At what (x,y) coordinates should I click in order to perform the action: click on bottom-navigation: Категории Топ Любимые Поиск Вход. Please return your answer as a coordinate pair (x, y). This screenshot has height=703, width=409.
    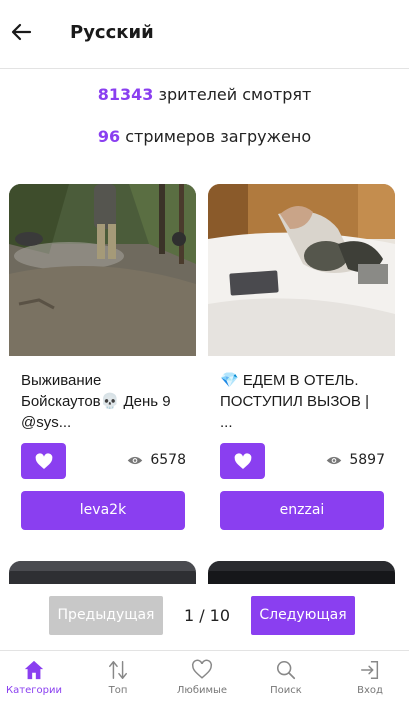
    Looking at the image, I should click on (204, 676).